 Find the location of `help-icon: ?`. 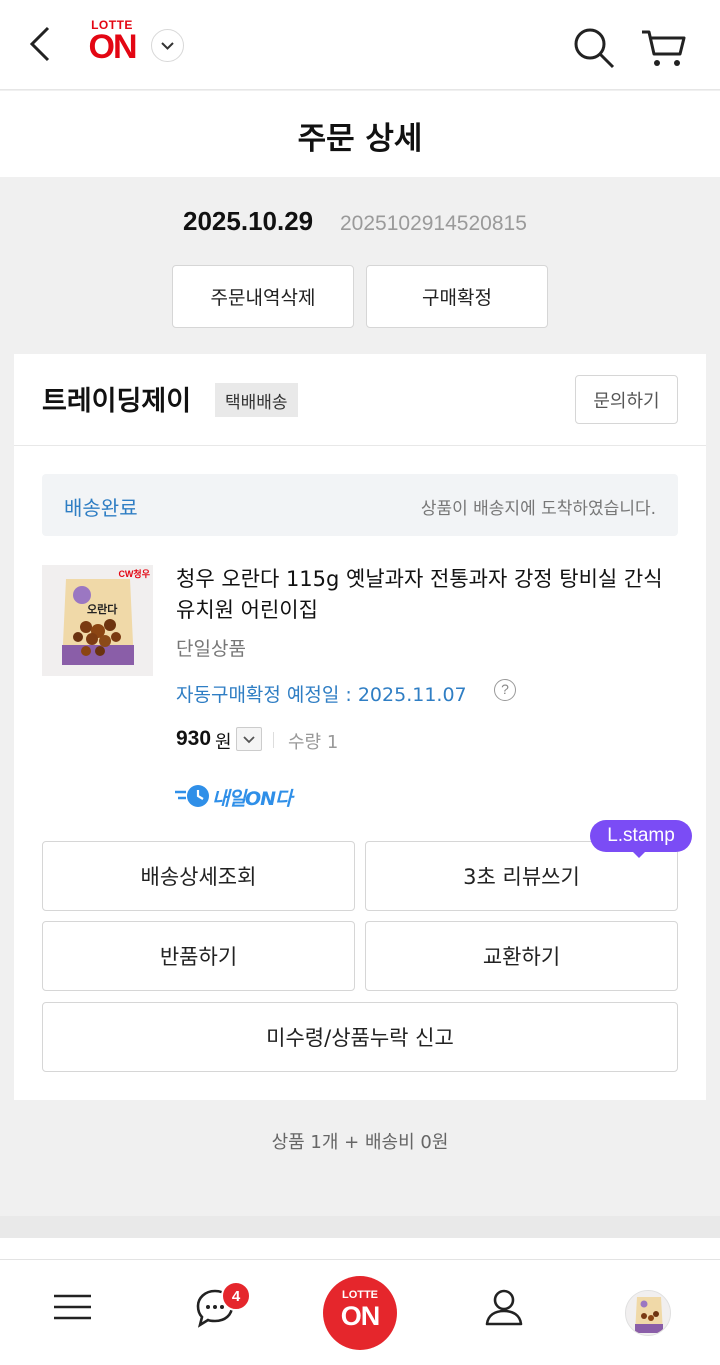

help-icon: ? is located at coordinates (505, 690).